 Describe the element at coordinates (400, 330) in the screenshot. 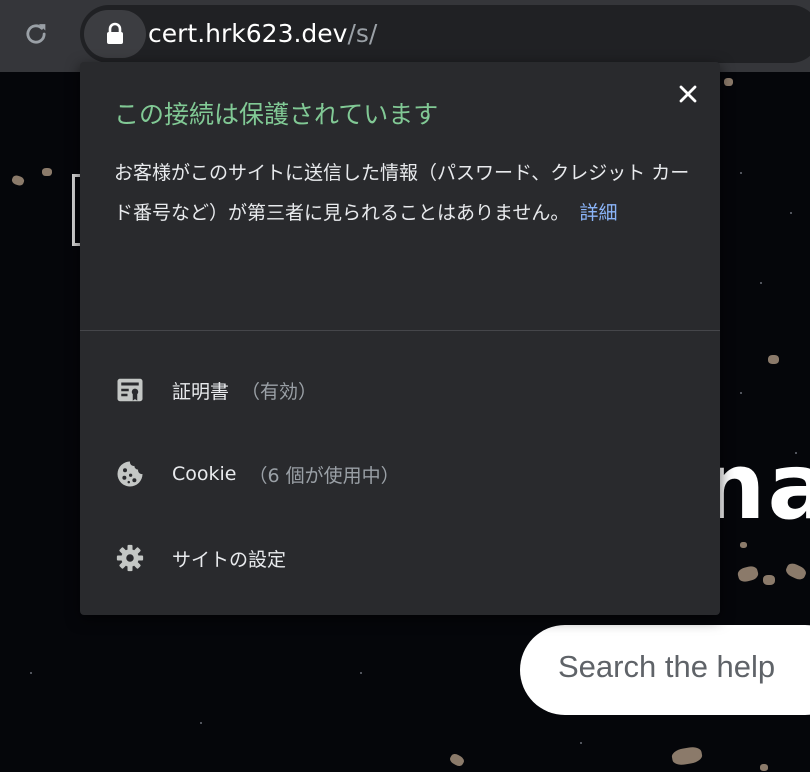

I see `divider` at that location.